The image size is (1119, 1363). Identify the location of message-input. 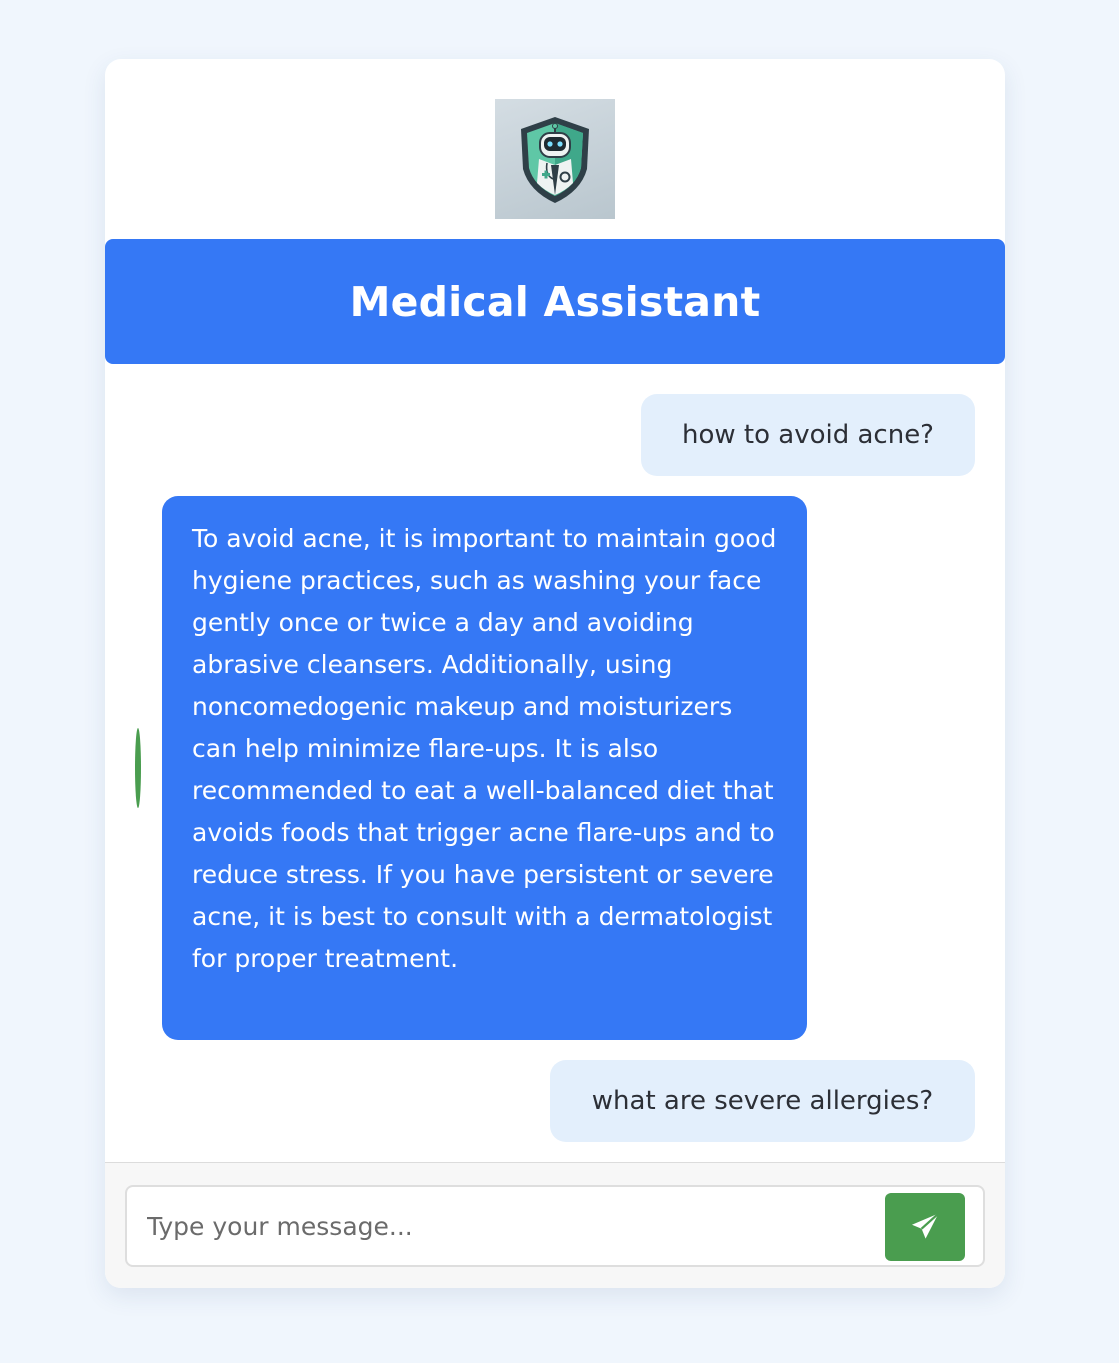
(555, 1226).